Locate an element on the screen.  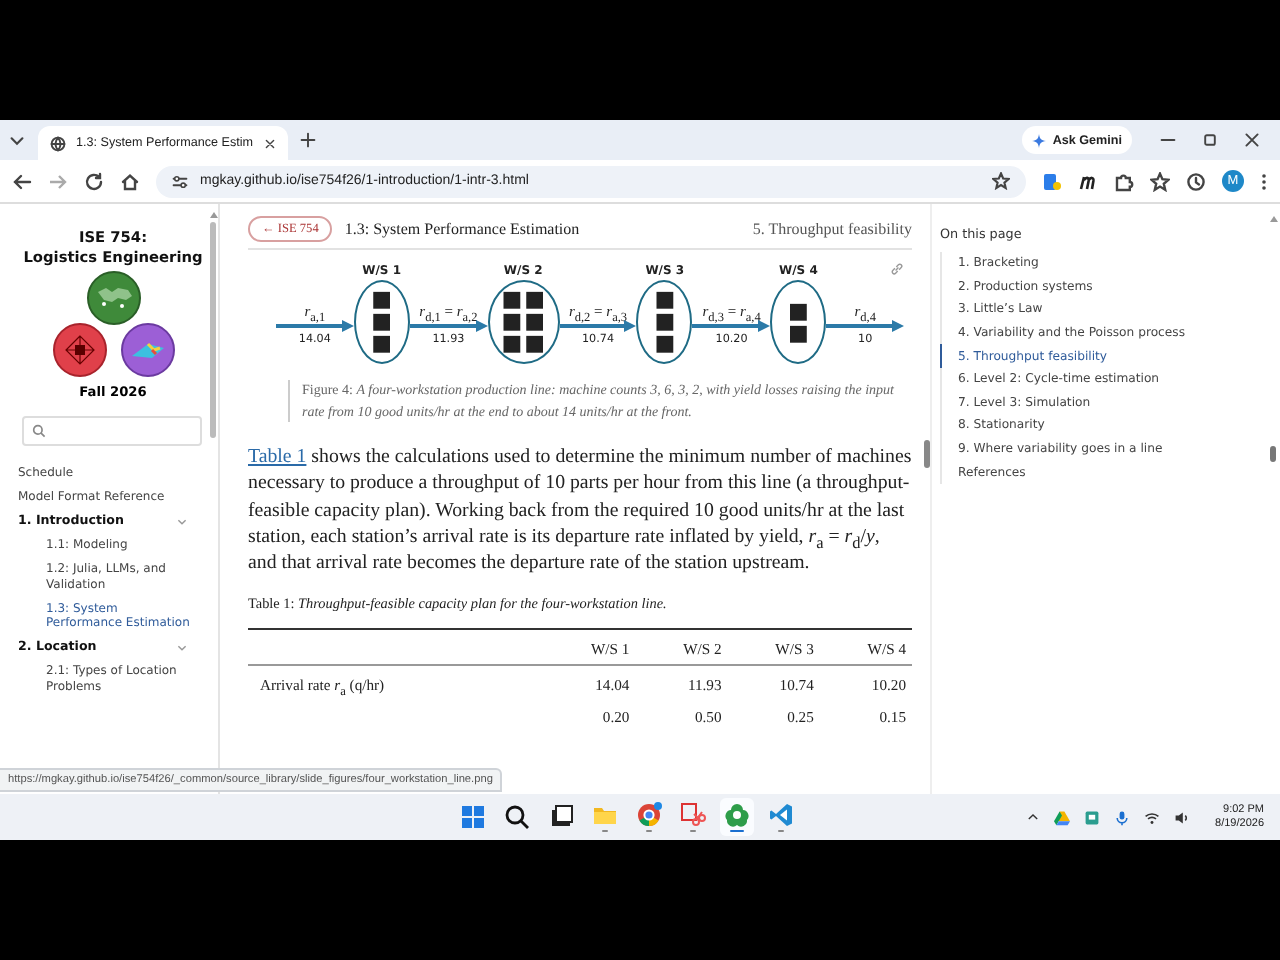
surface-plot-logo-icon is located at coordinates (147, 350).